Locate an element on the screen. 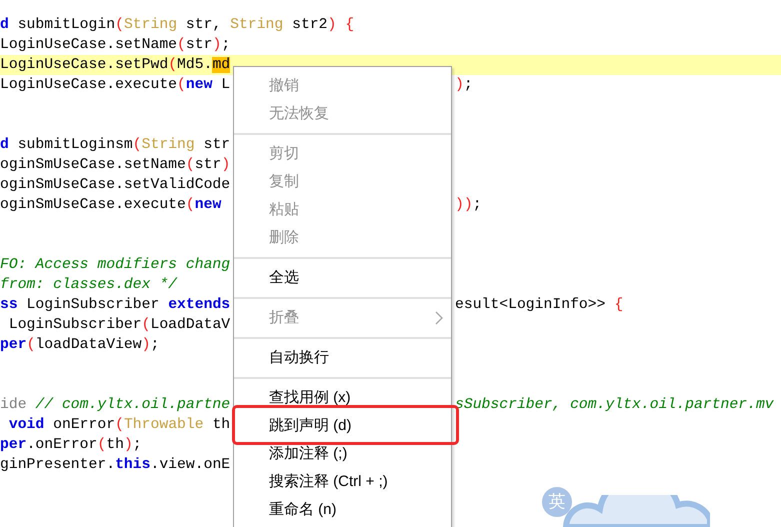  code-line: per.onError(th); is located at coordinates (71, 445).